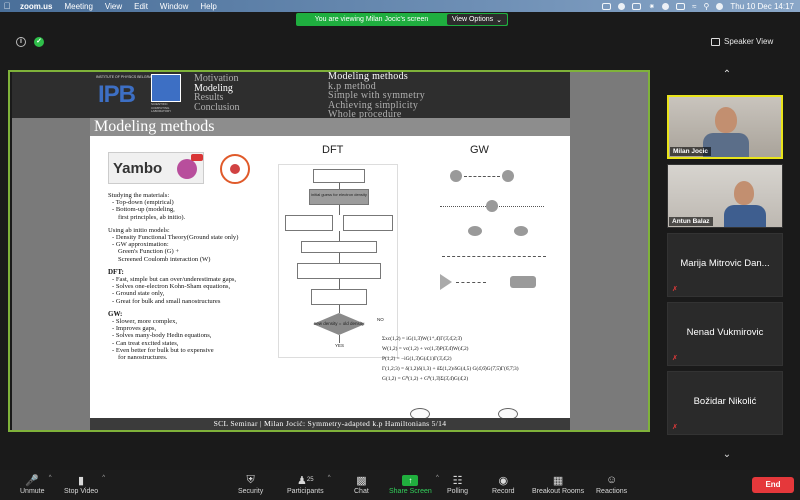 The height and width of the screenshot is (500, 800). Describe the element at coordinates (558, 484) in the screenshot. I see `breakout-rooms-button: ▦ Breakout Rooms` at that location.